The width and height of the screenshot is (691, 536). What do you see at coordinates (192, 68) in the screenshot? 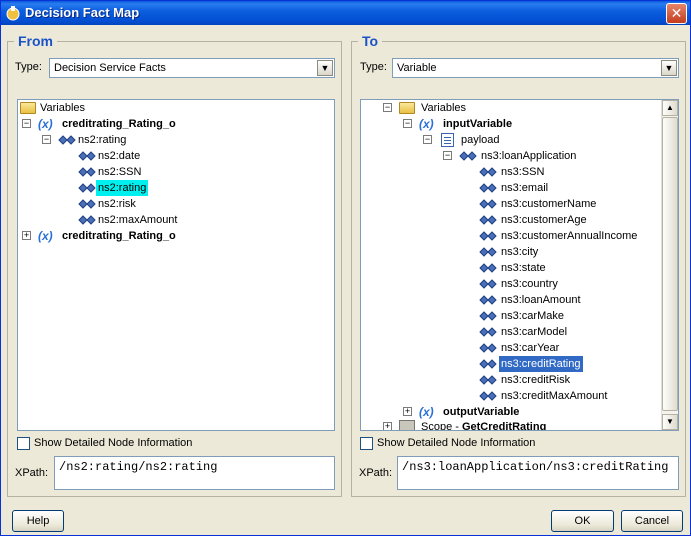
I see `from-type-select: Decision Service Facts ▼` at bounding box center [192, 68].